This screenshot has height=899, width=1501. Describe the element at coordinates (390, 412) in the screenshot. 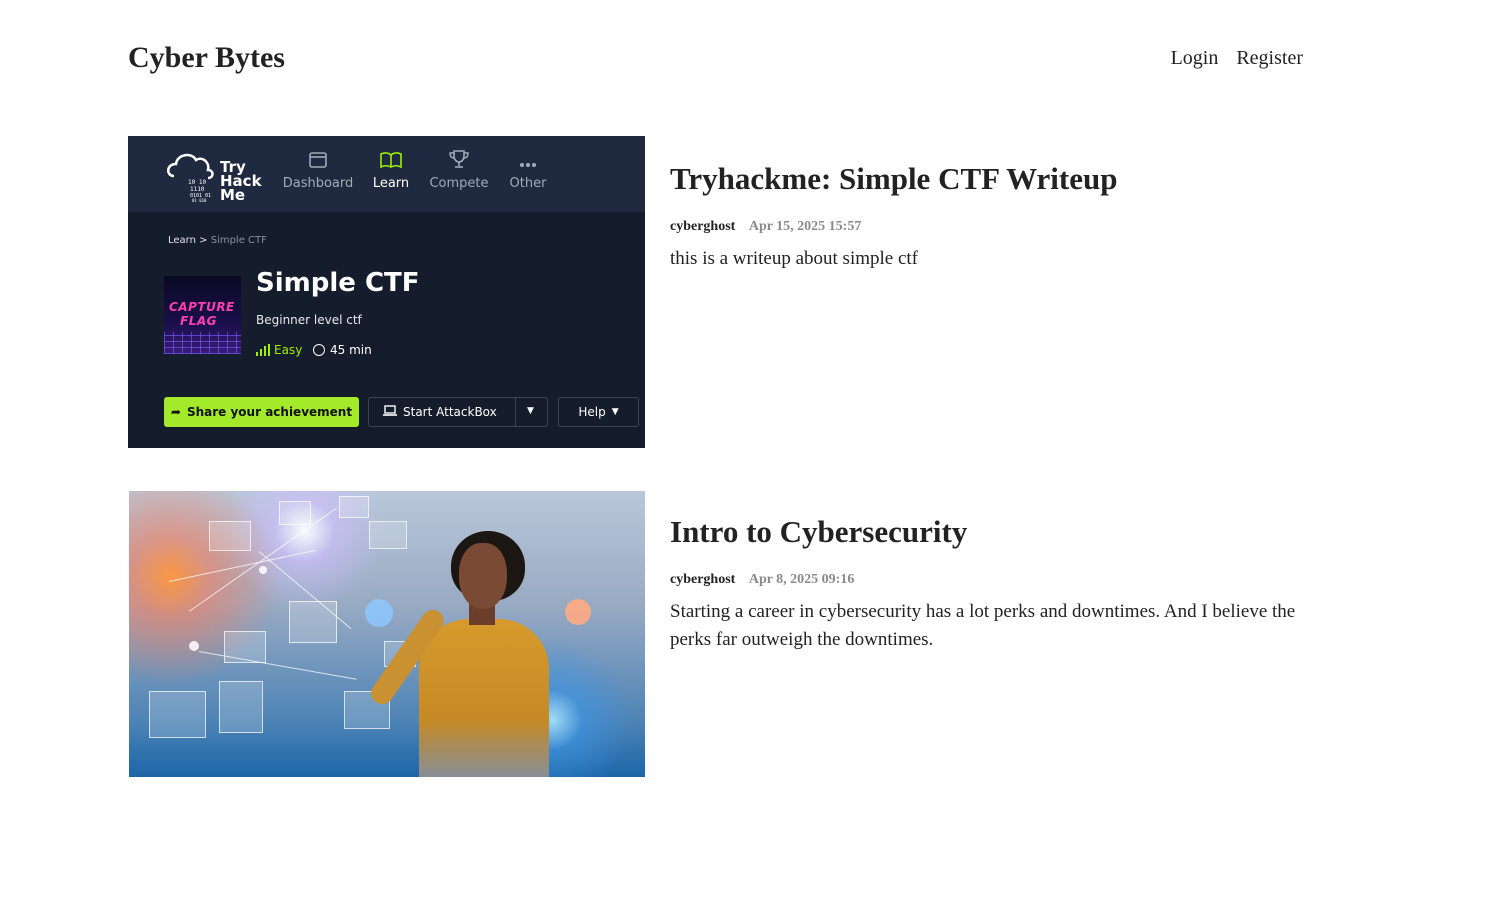

I see `laptop-icon` at that location.